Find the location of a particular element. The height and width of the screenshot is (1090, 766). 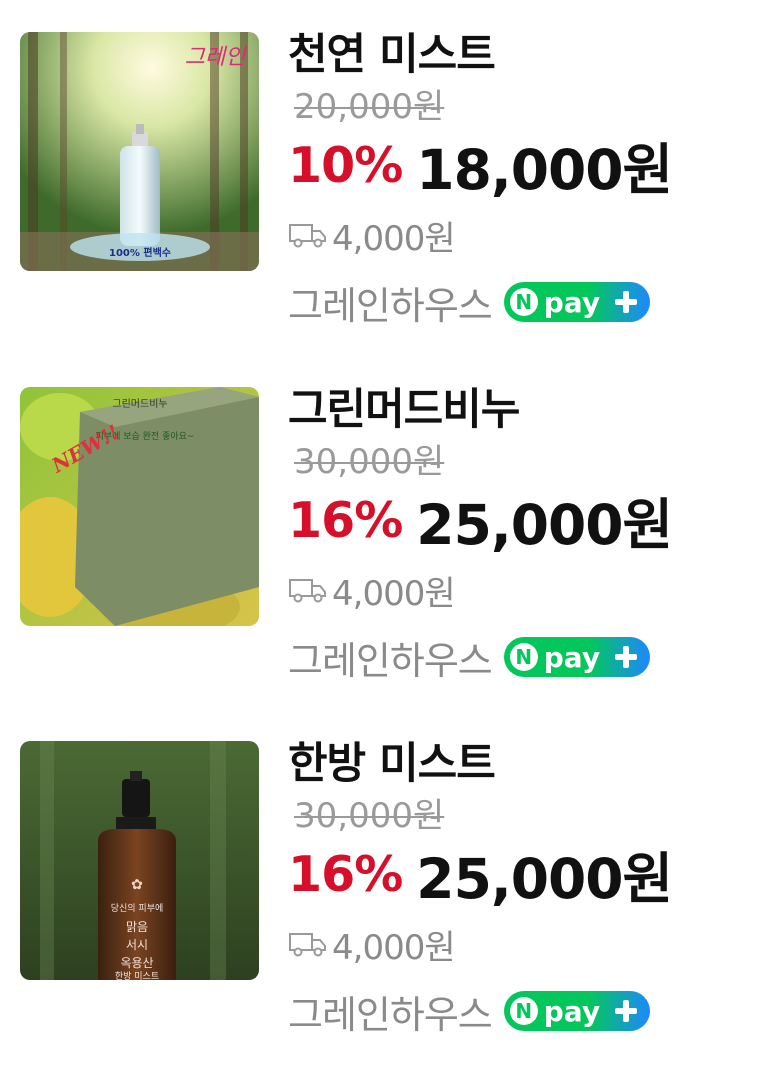

discount-rate: 10% is located at coordinates (345, 165).